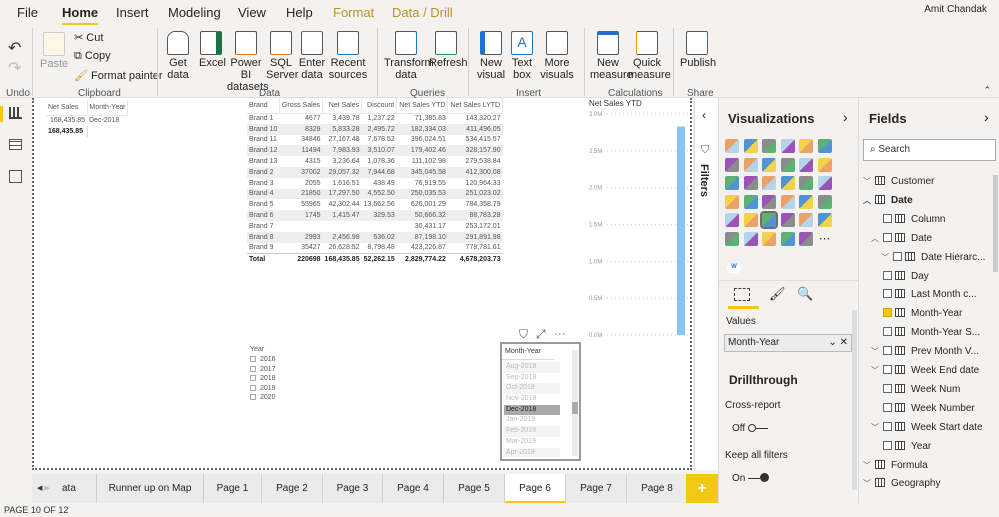  What do you see at coordinates (908, 219) in the screenshot?
I see `field-item: ﹀Column` at bounding box center [908, 219].